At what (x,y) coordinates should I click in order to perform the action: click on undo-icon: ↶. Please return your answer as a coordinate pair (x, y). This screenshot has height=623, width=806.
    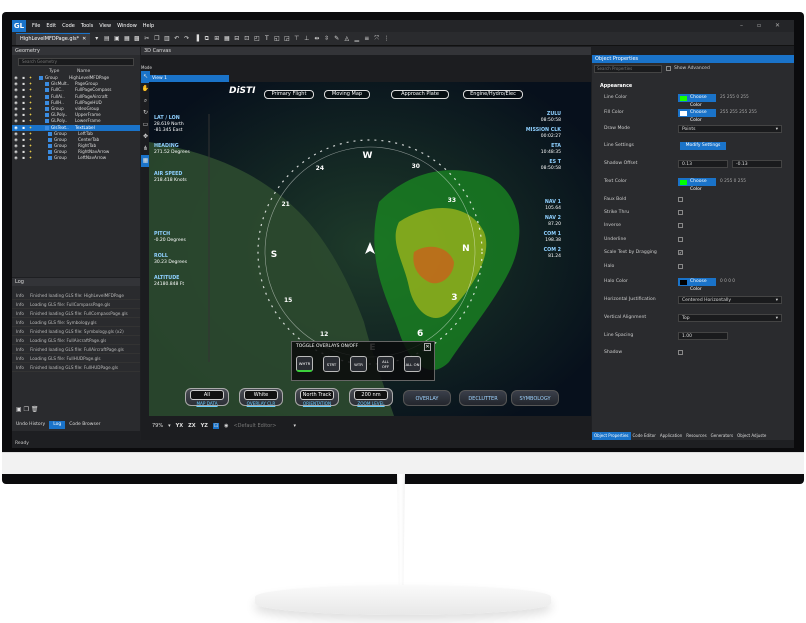
    Looking at the image, I should click on (176, 38).